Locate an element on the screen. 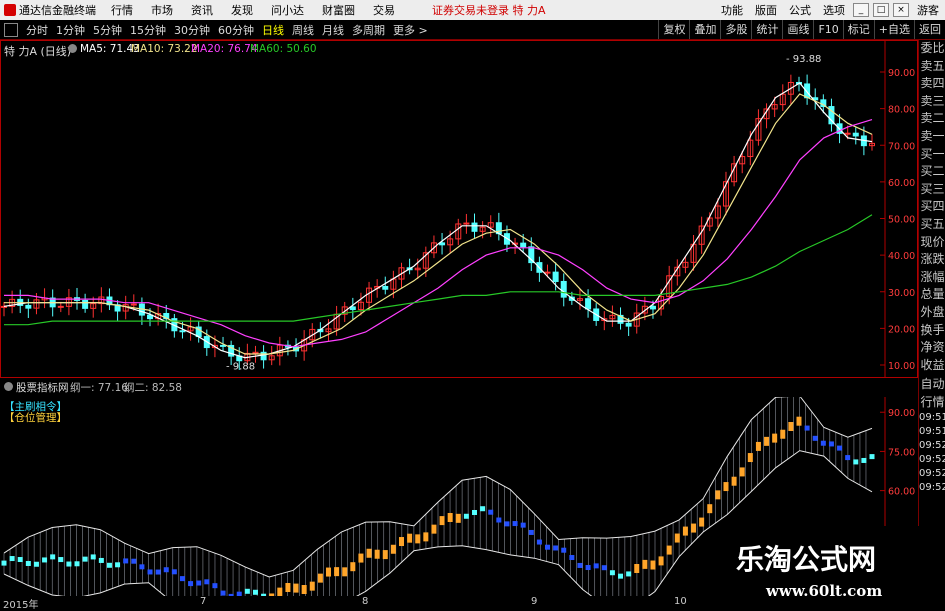 This screenshot has height=611, width=945. menu-faxian: 发现 is located at coordinates (242, 10).